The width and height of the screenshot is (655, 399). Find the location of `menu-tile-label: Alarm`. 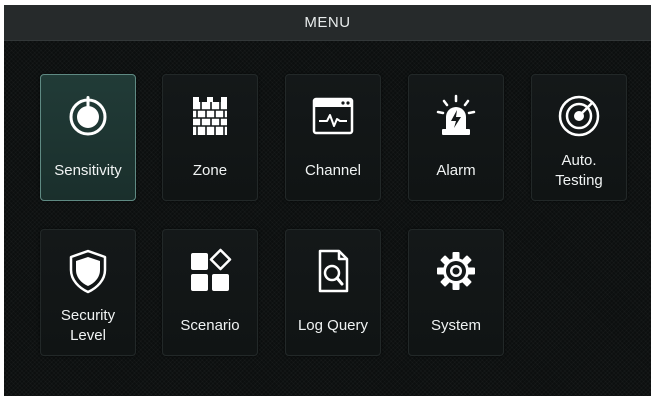

menu-tile-label: Alarm is located at coordinates (456, 170).